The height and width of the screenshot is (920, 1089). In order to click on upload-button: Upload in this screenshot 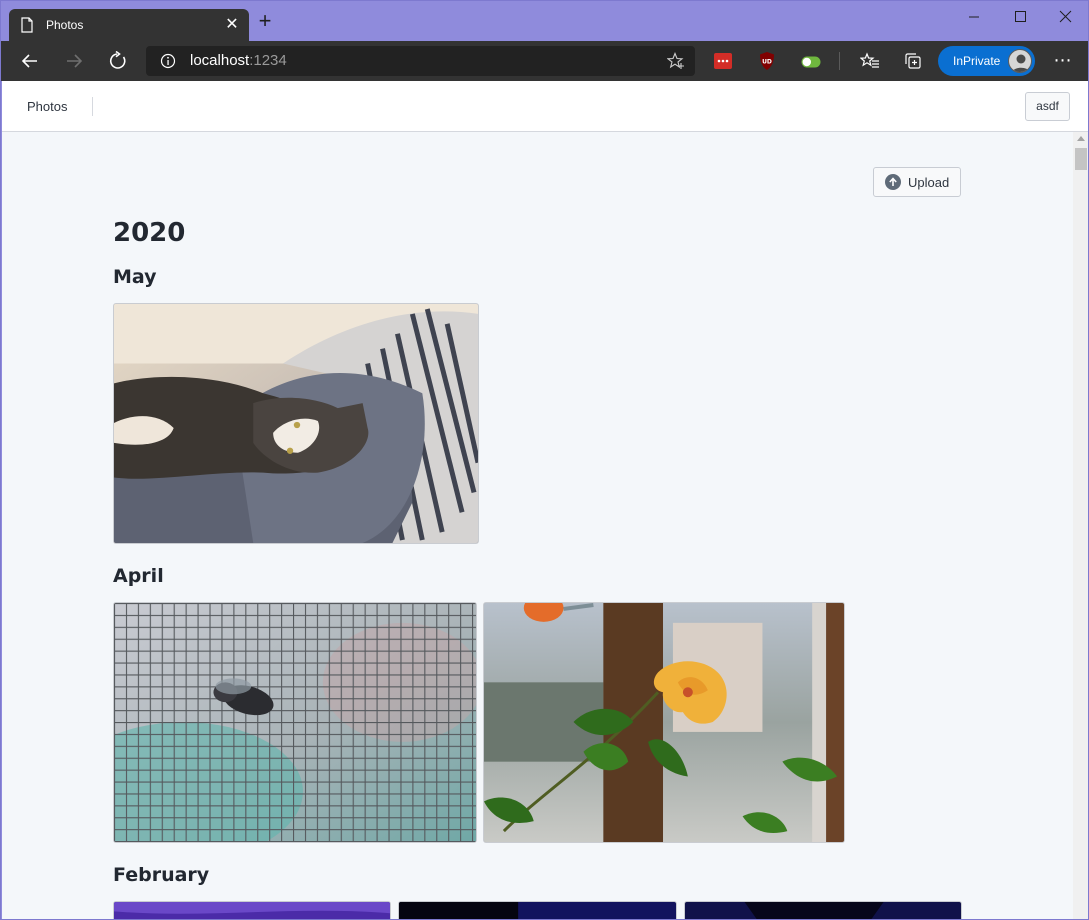, I will do `click(917, 182)`.